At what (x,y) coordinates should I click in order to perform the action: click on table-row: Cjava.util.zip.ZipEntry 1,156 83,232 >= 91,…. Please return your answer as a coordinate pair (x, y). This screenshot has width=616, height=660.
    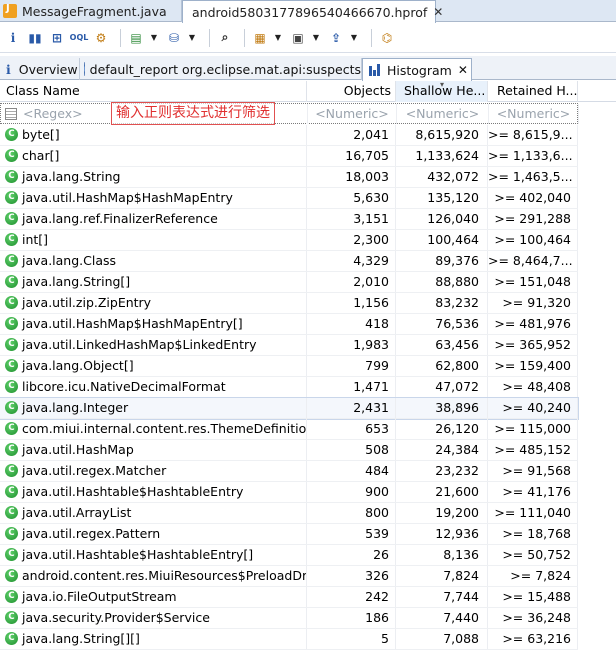
    Looking at the image, I should click on (289, 303).